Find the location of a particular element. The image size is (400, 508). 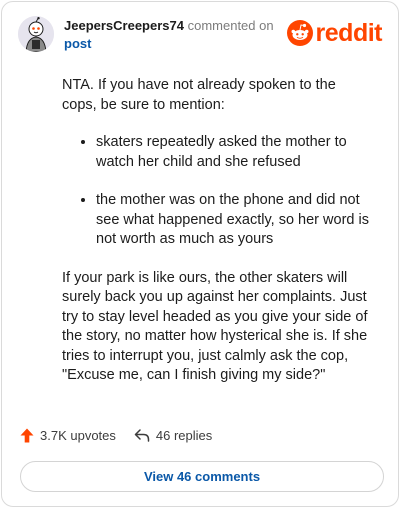

reddit-snoo-icon is located at coordinates (299, 33).